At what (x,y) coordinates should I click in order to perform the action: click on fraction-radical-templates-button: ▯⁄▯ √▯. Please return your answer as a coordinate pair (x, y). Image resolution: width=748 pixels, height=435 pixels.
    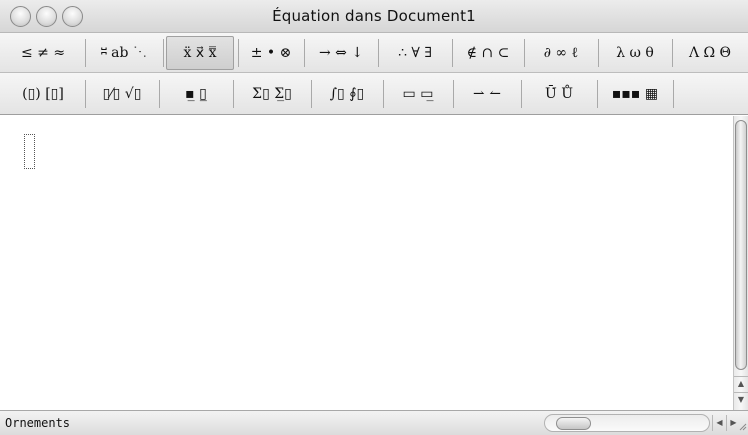
    Looking at the image, I should click on (122, 94).